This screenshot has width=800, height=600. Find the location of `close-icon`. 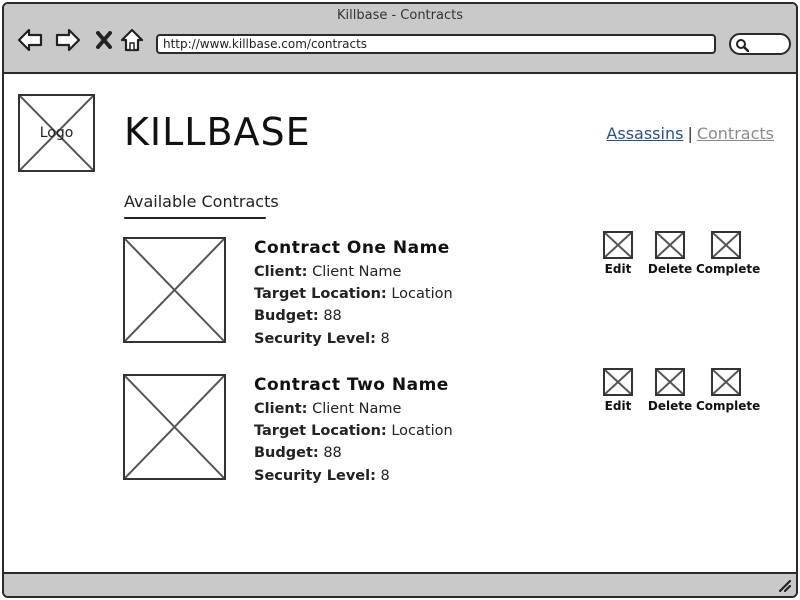

close-icon is located at coordinates (104, 40).